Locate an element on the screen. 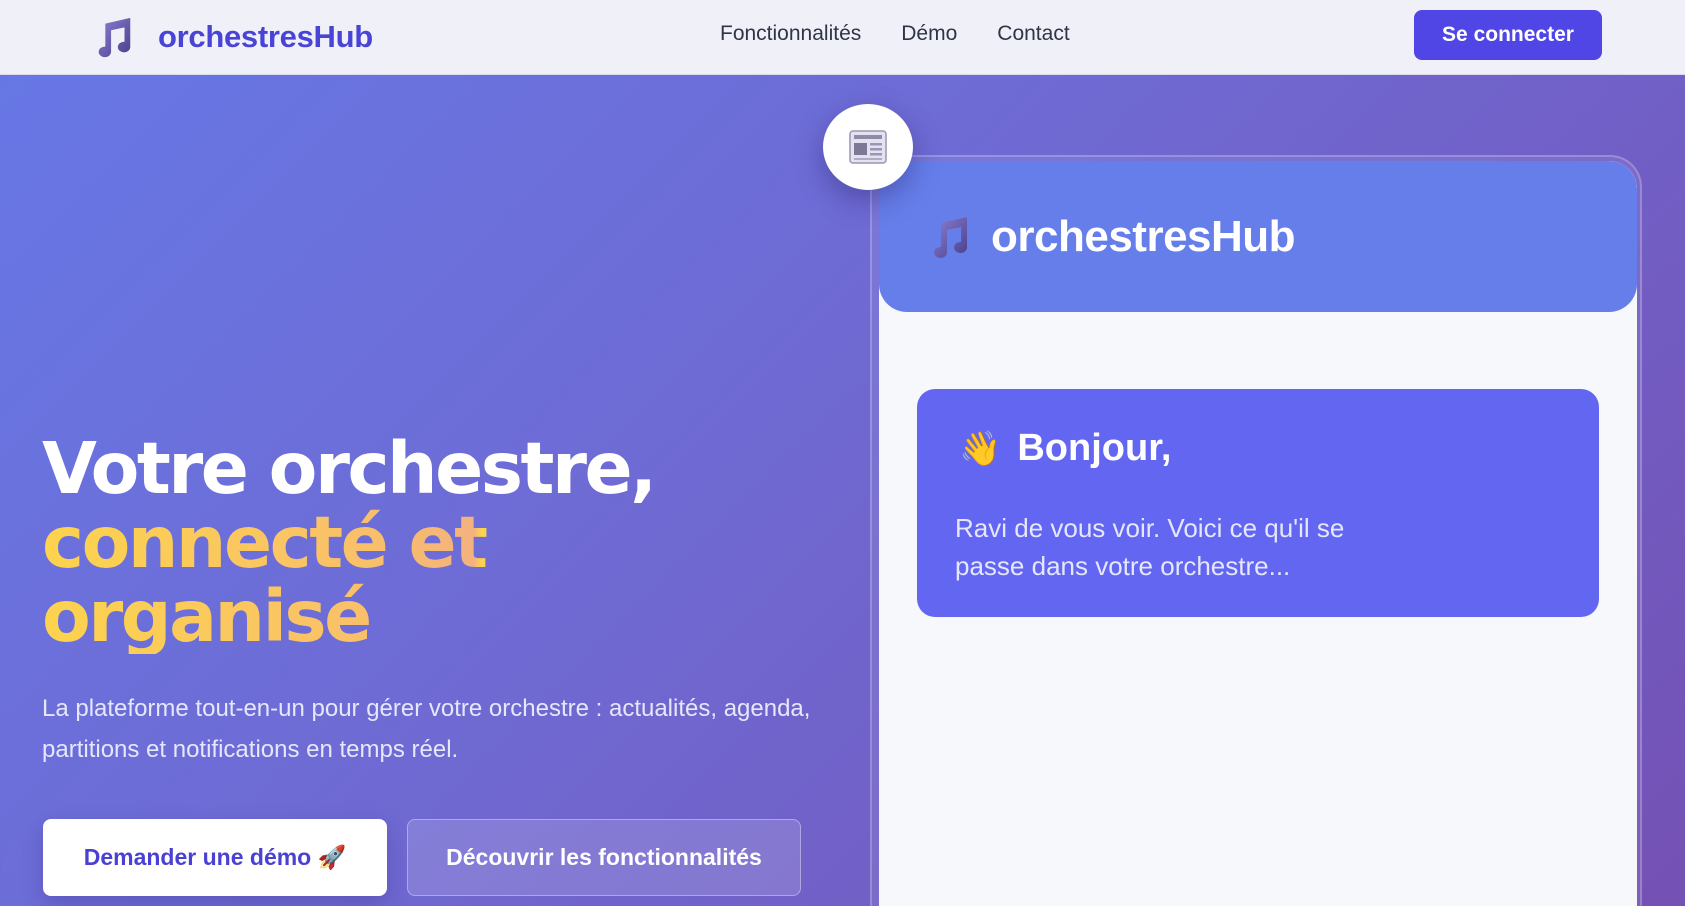 The image size is (1685, 906). waving-hand-icon: 👋 is located at coordinates (980, 448).